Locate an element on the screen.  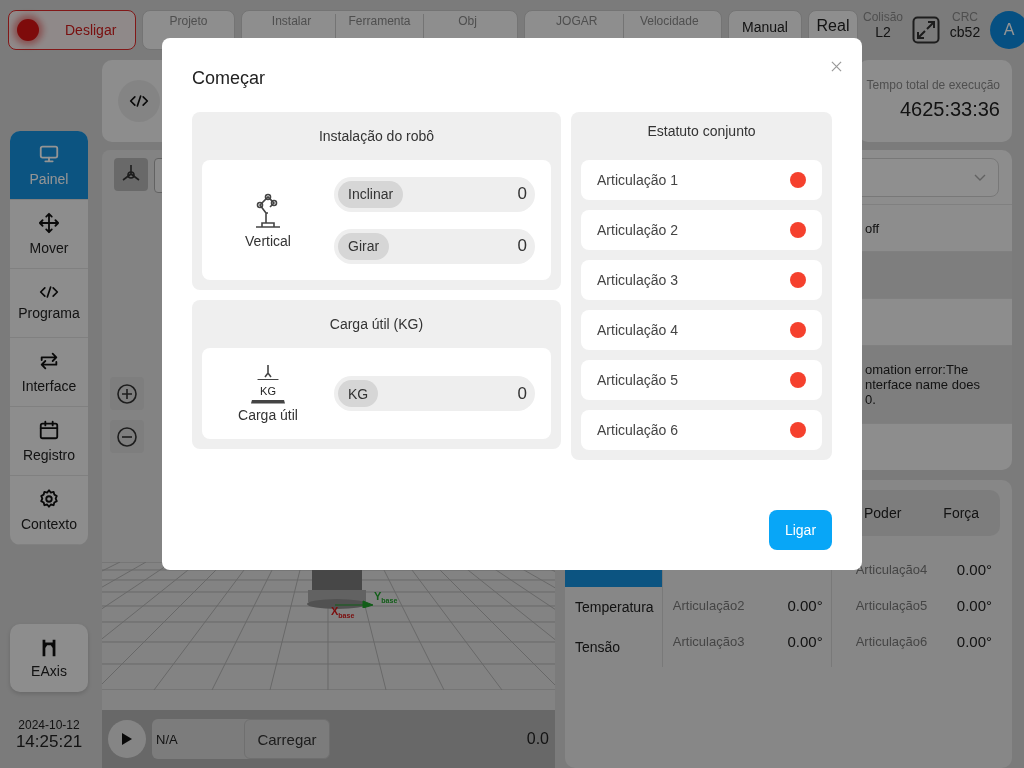
status-title: Ferramenta is located at coordinates (379, 21).